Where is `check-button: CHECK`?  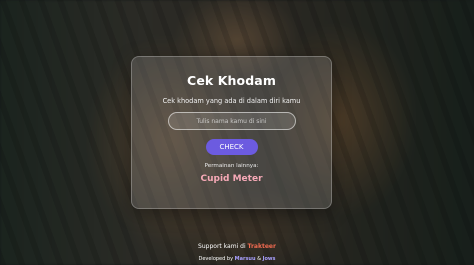 check-button: CHECK is located at coordinates (231, 147).